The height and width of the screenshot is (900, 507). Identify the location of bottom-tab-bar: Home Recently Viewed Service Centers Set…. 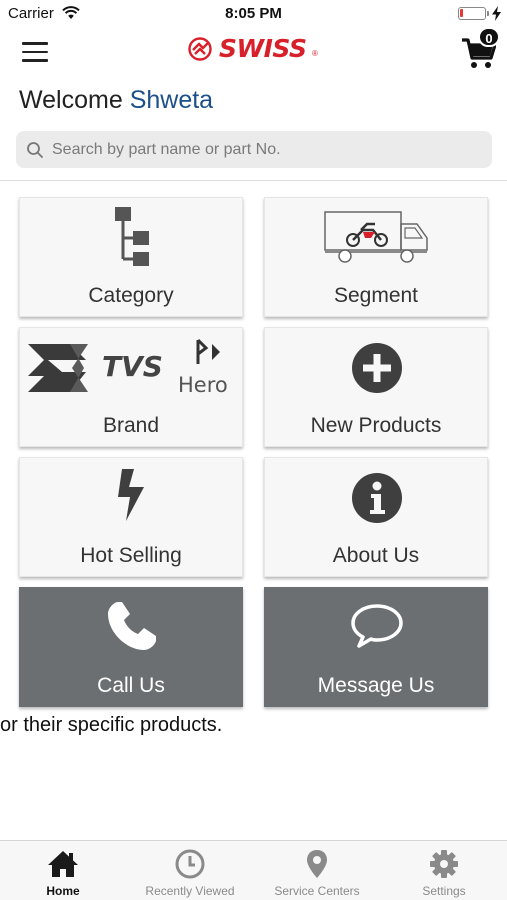
(253, 870).